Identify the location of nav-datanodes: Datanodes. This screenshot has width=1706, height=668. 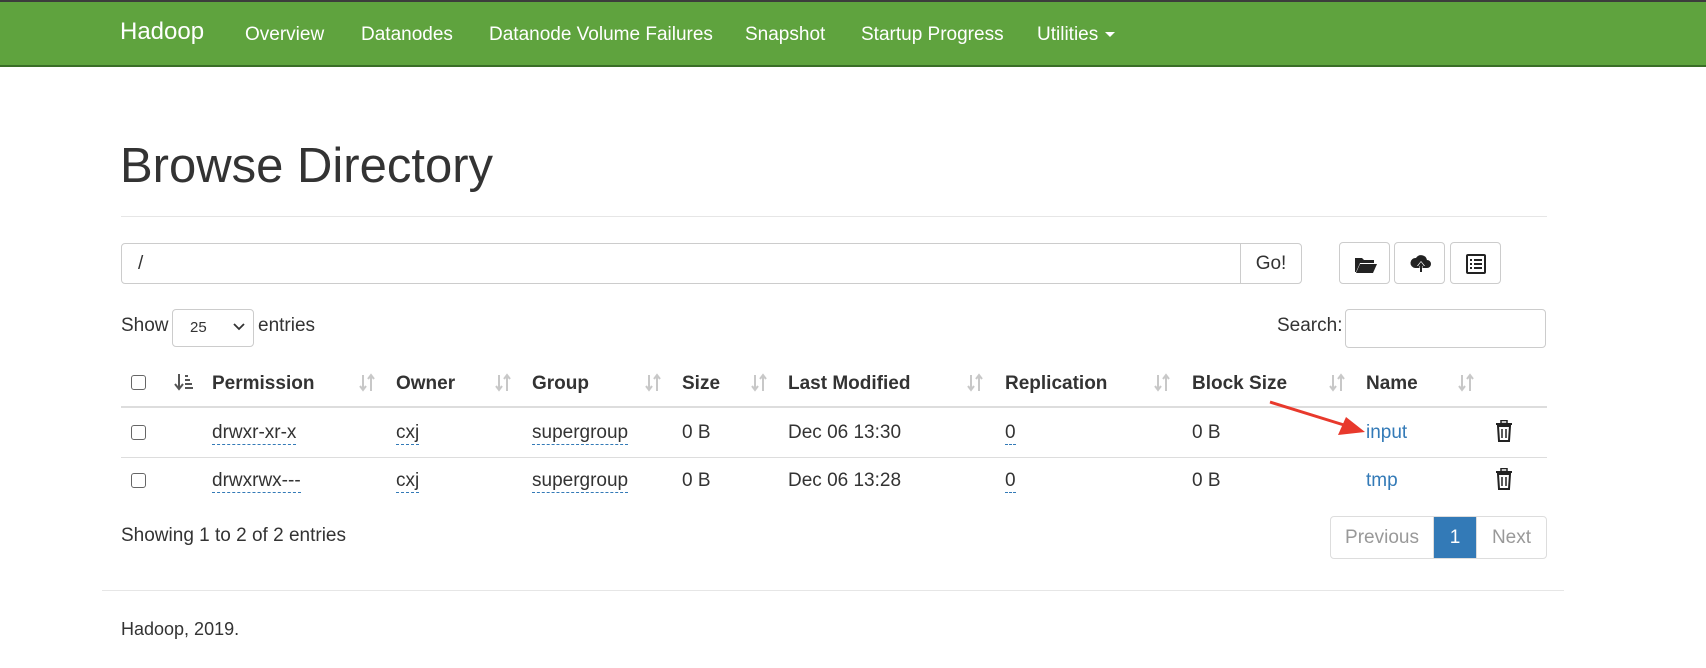
(407, 35).